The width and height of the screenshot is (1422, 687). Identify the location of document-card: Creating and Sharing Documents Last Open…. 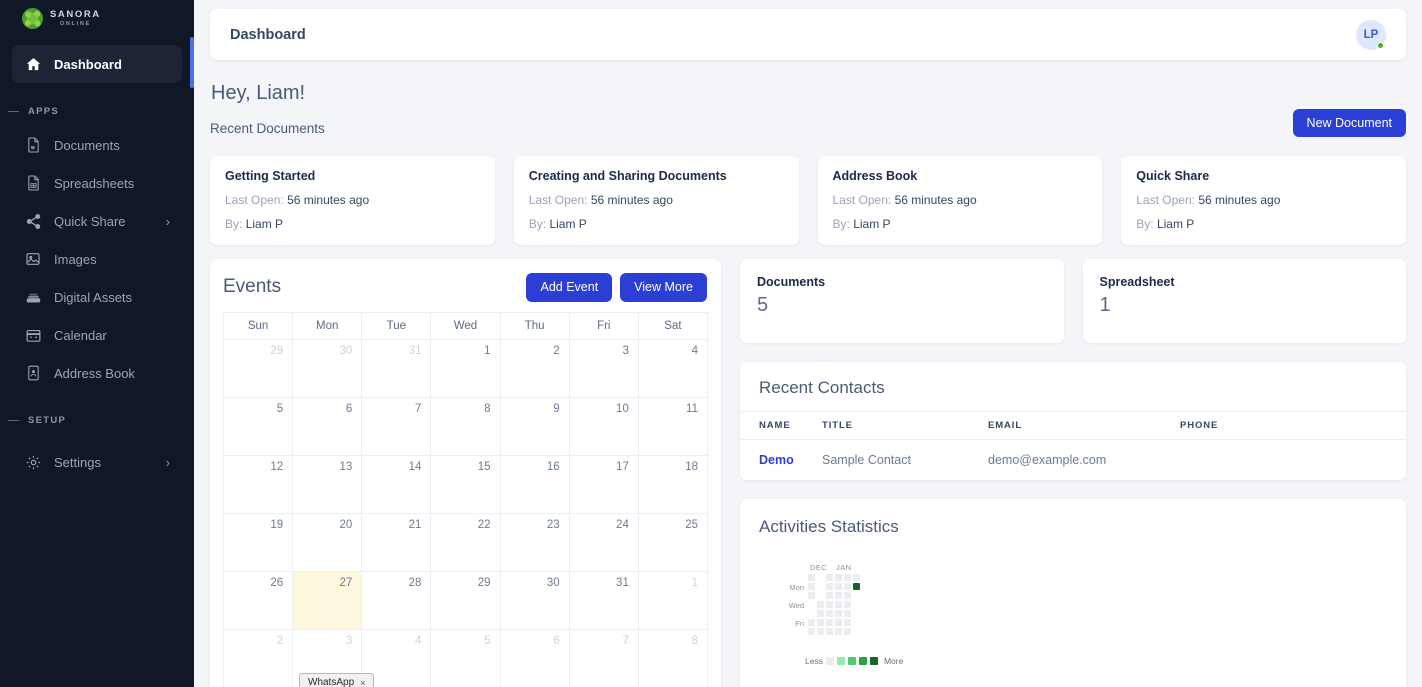
(656, 200).